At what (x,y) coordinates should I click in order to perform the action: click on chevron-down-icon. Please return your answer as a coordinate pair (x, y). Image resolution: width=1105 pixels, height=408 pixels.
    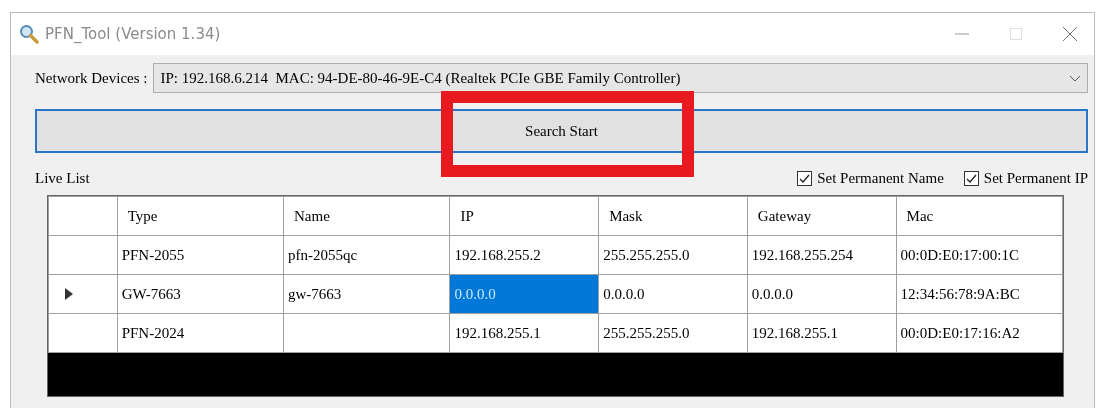
    Looking at the image, I should click on (1075, 78).